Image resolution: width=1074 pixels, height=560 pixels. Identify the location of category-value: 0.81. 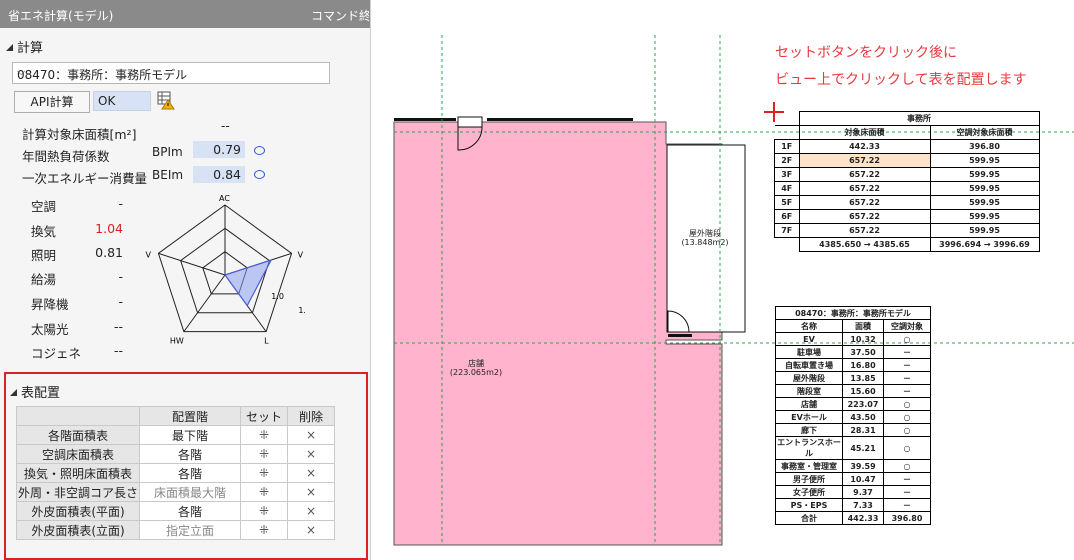
(109, 252).